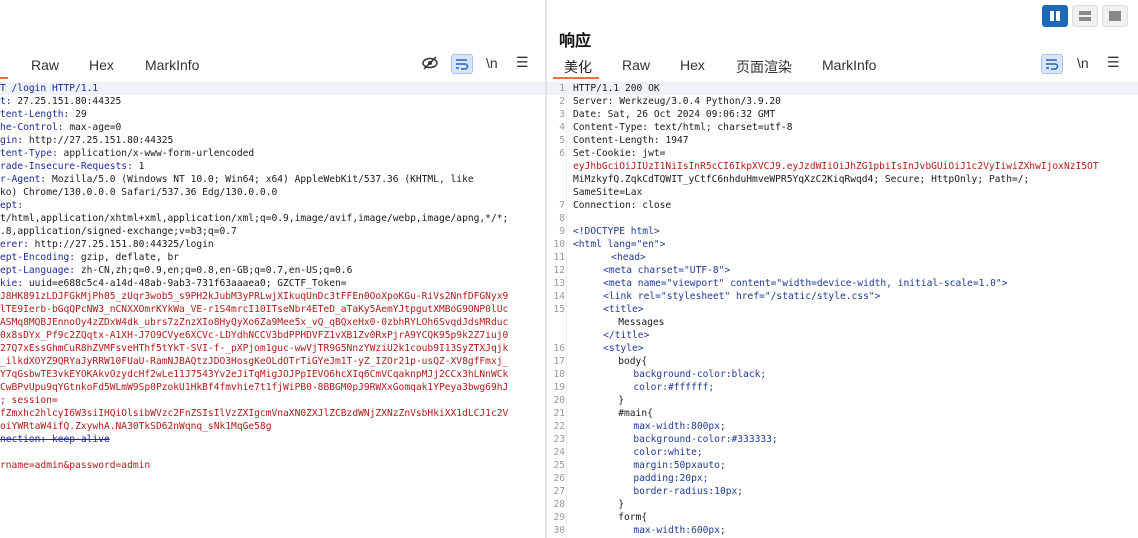  Describe the element at coordinates (842, 426) in the screenshot. I see `code-line: 22 max-width:800px;` at that location.